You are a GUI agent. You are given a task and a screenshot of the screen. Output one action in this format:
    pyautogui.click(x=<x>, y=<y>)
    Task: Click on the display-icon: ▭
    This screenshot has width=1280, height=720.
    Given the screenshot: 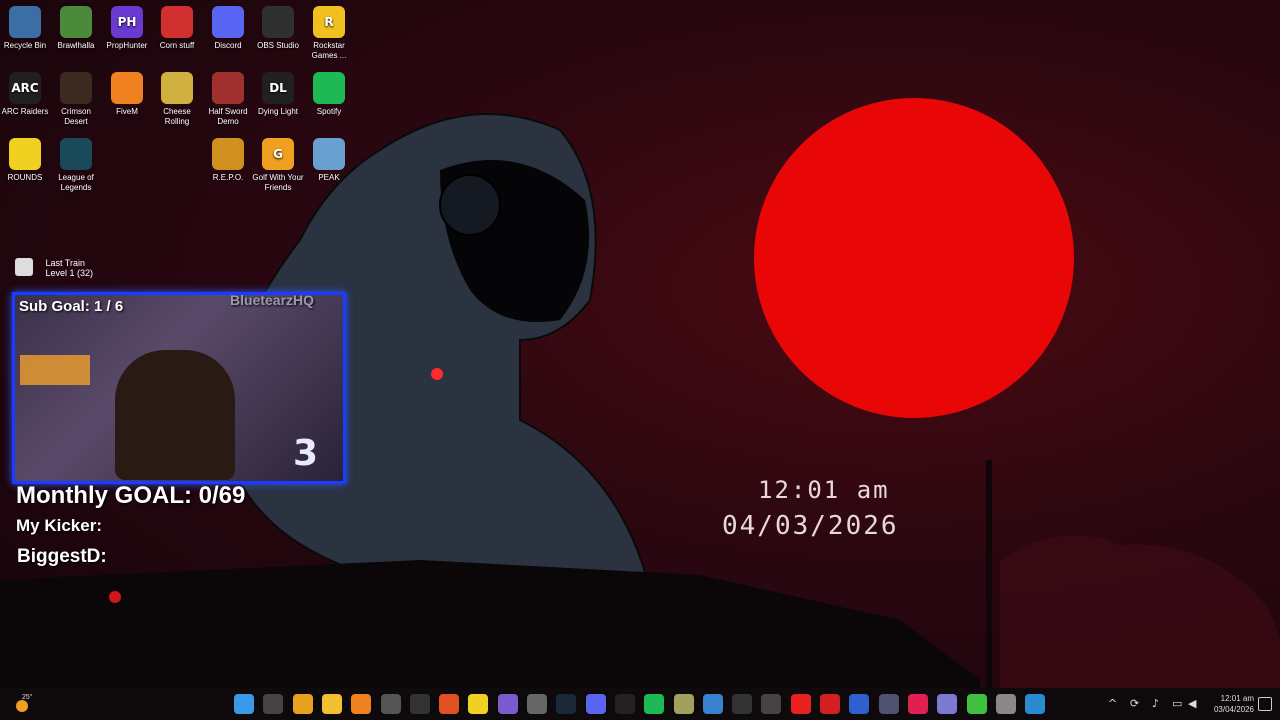 What is the action you would take?
    pyautogui.click(x=1177, y=703)
    